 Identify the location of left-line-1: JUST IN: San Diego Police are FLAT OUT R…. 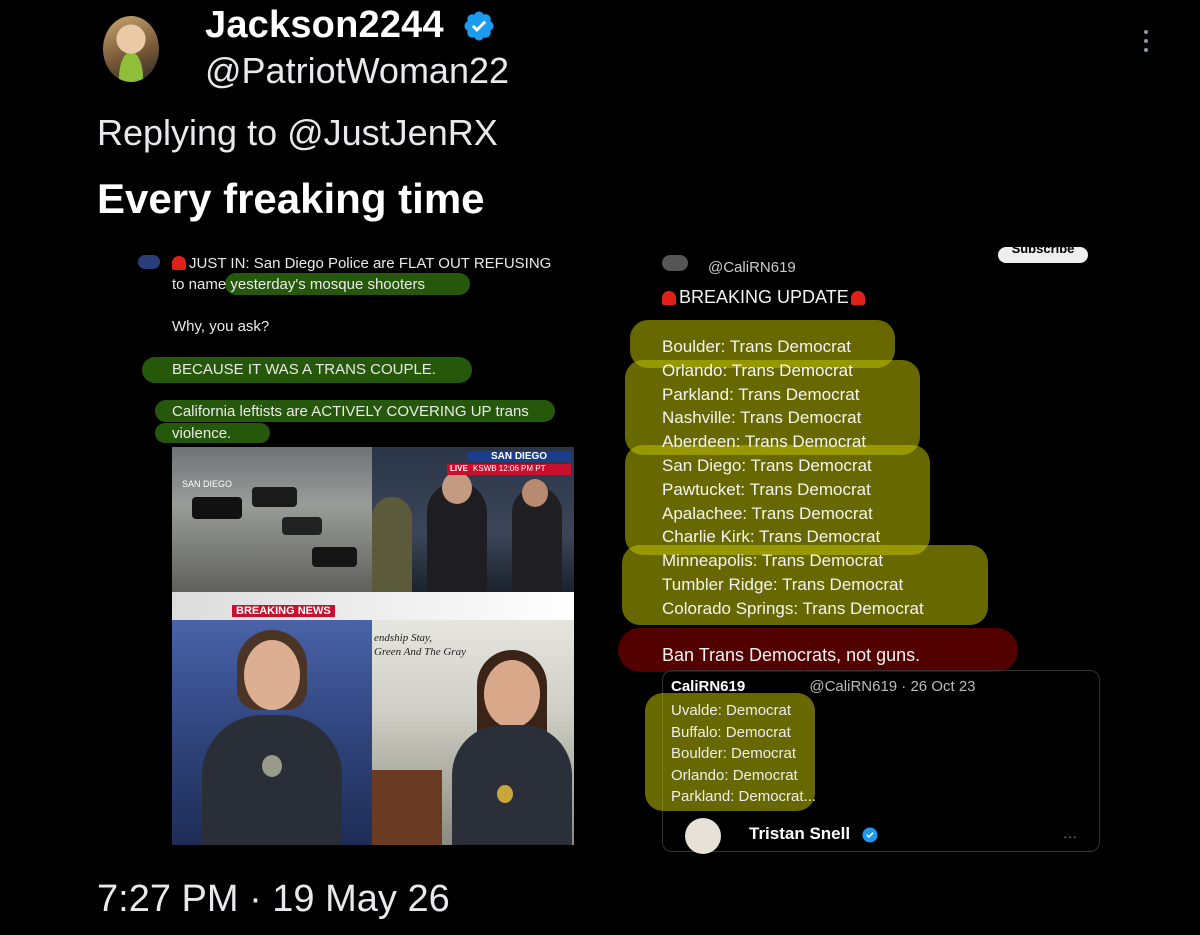
(361, 263).